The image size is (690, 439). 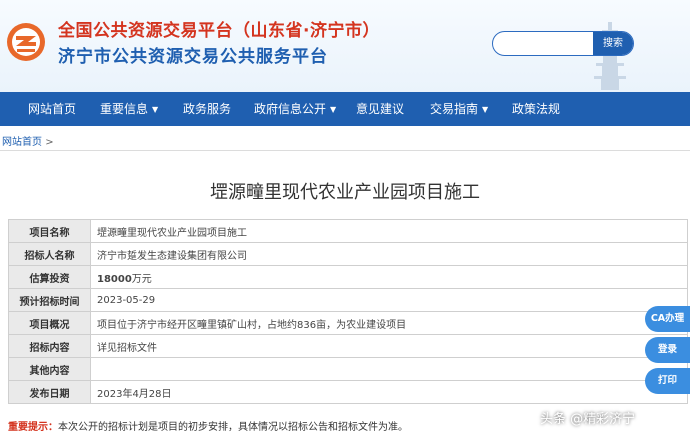 I want to click on table-row: 招标人名称 济宁市踅发生态建设集团有限公司, so click(x=348, y=254).